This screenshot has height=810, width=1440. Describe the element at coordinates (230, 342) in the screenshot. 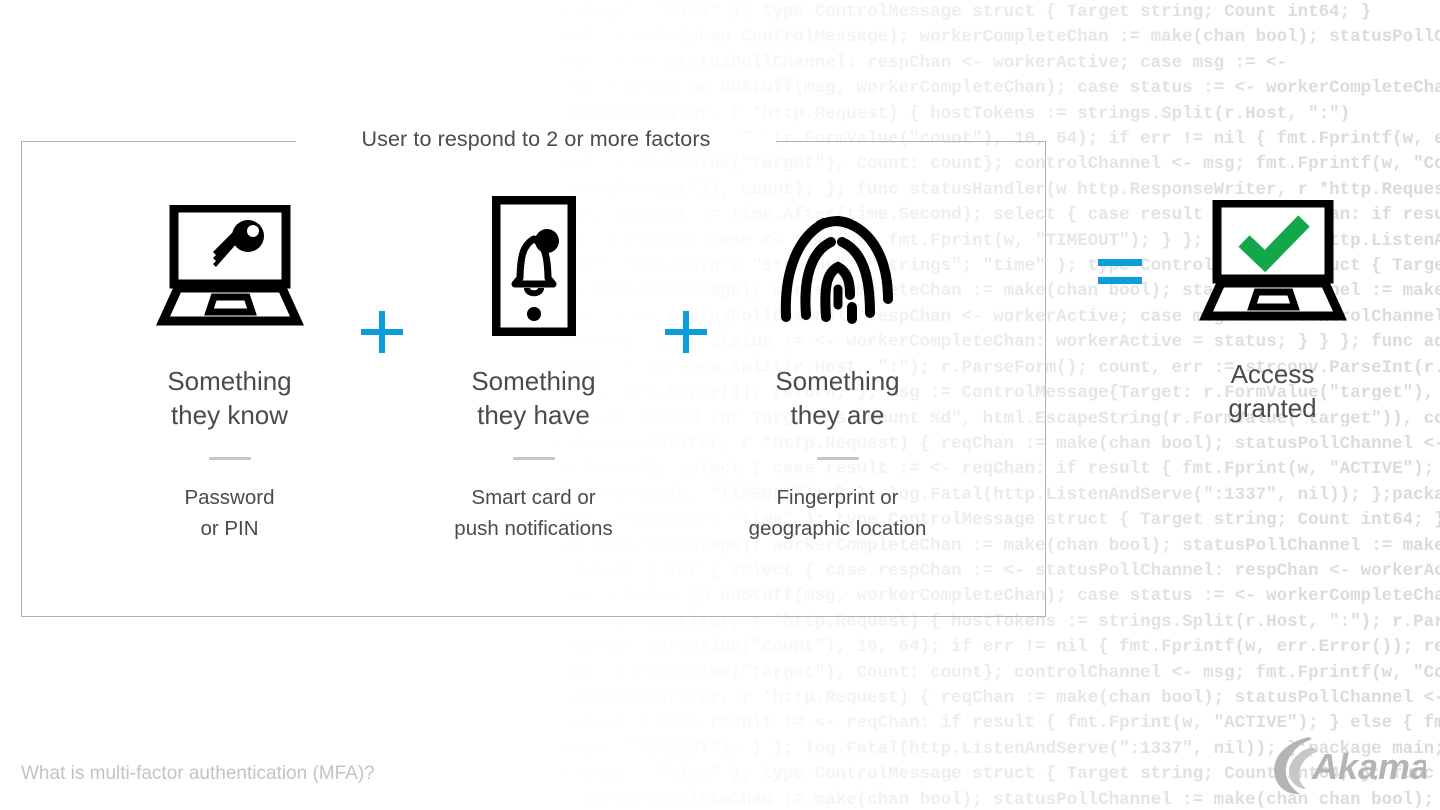

I see `factor-something-they-know: Something they know Password or PIN` at that location.